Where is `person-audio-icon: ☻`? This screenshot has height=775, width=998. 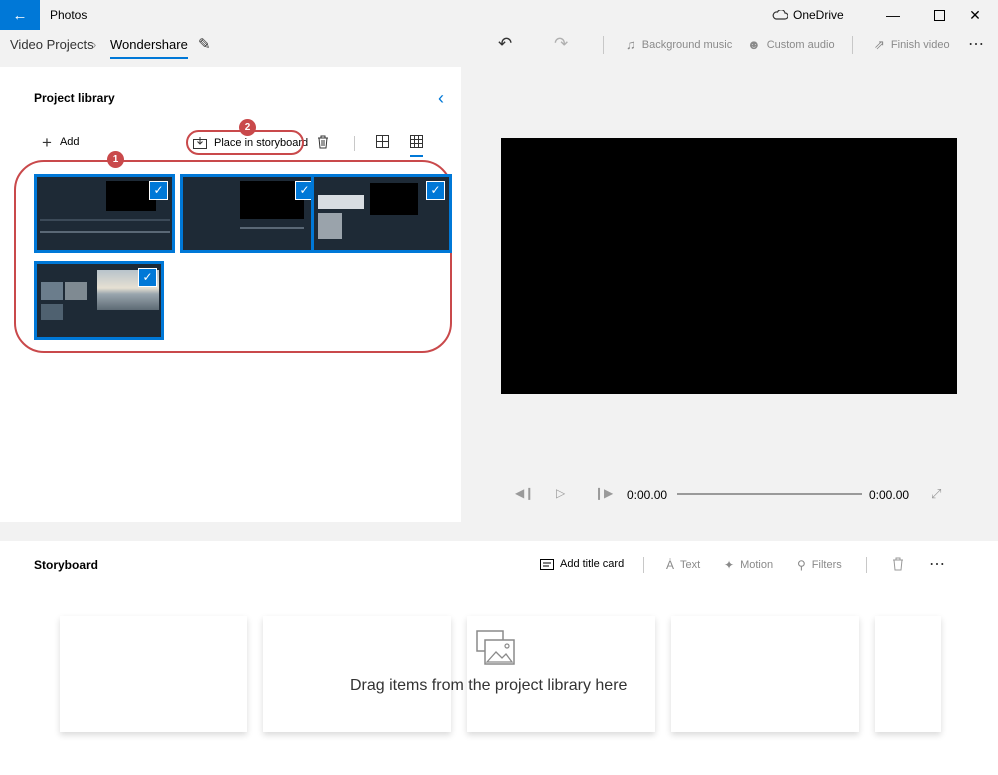
person-audio-icon: ☻ is located at coordinates (754, 44).